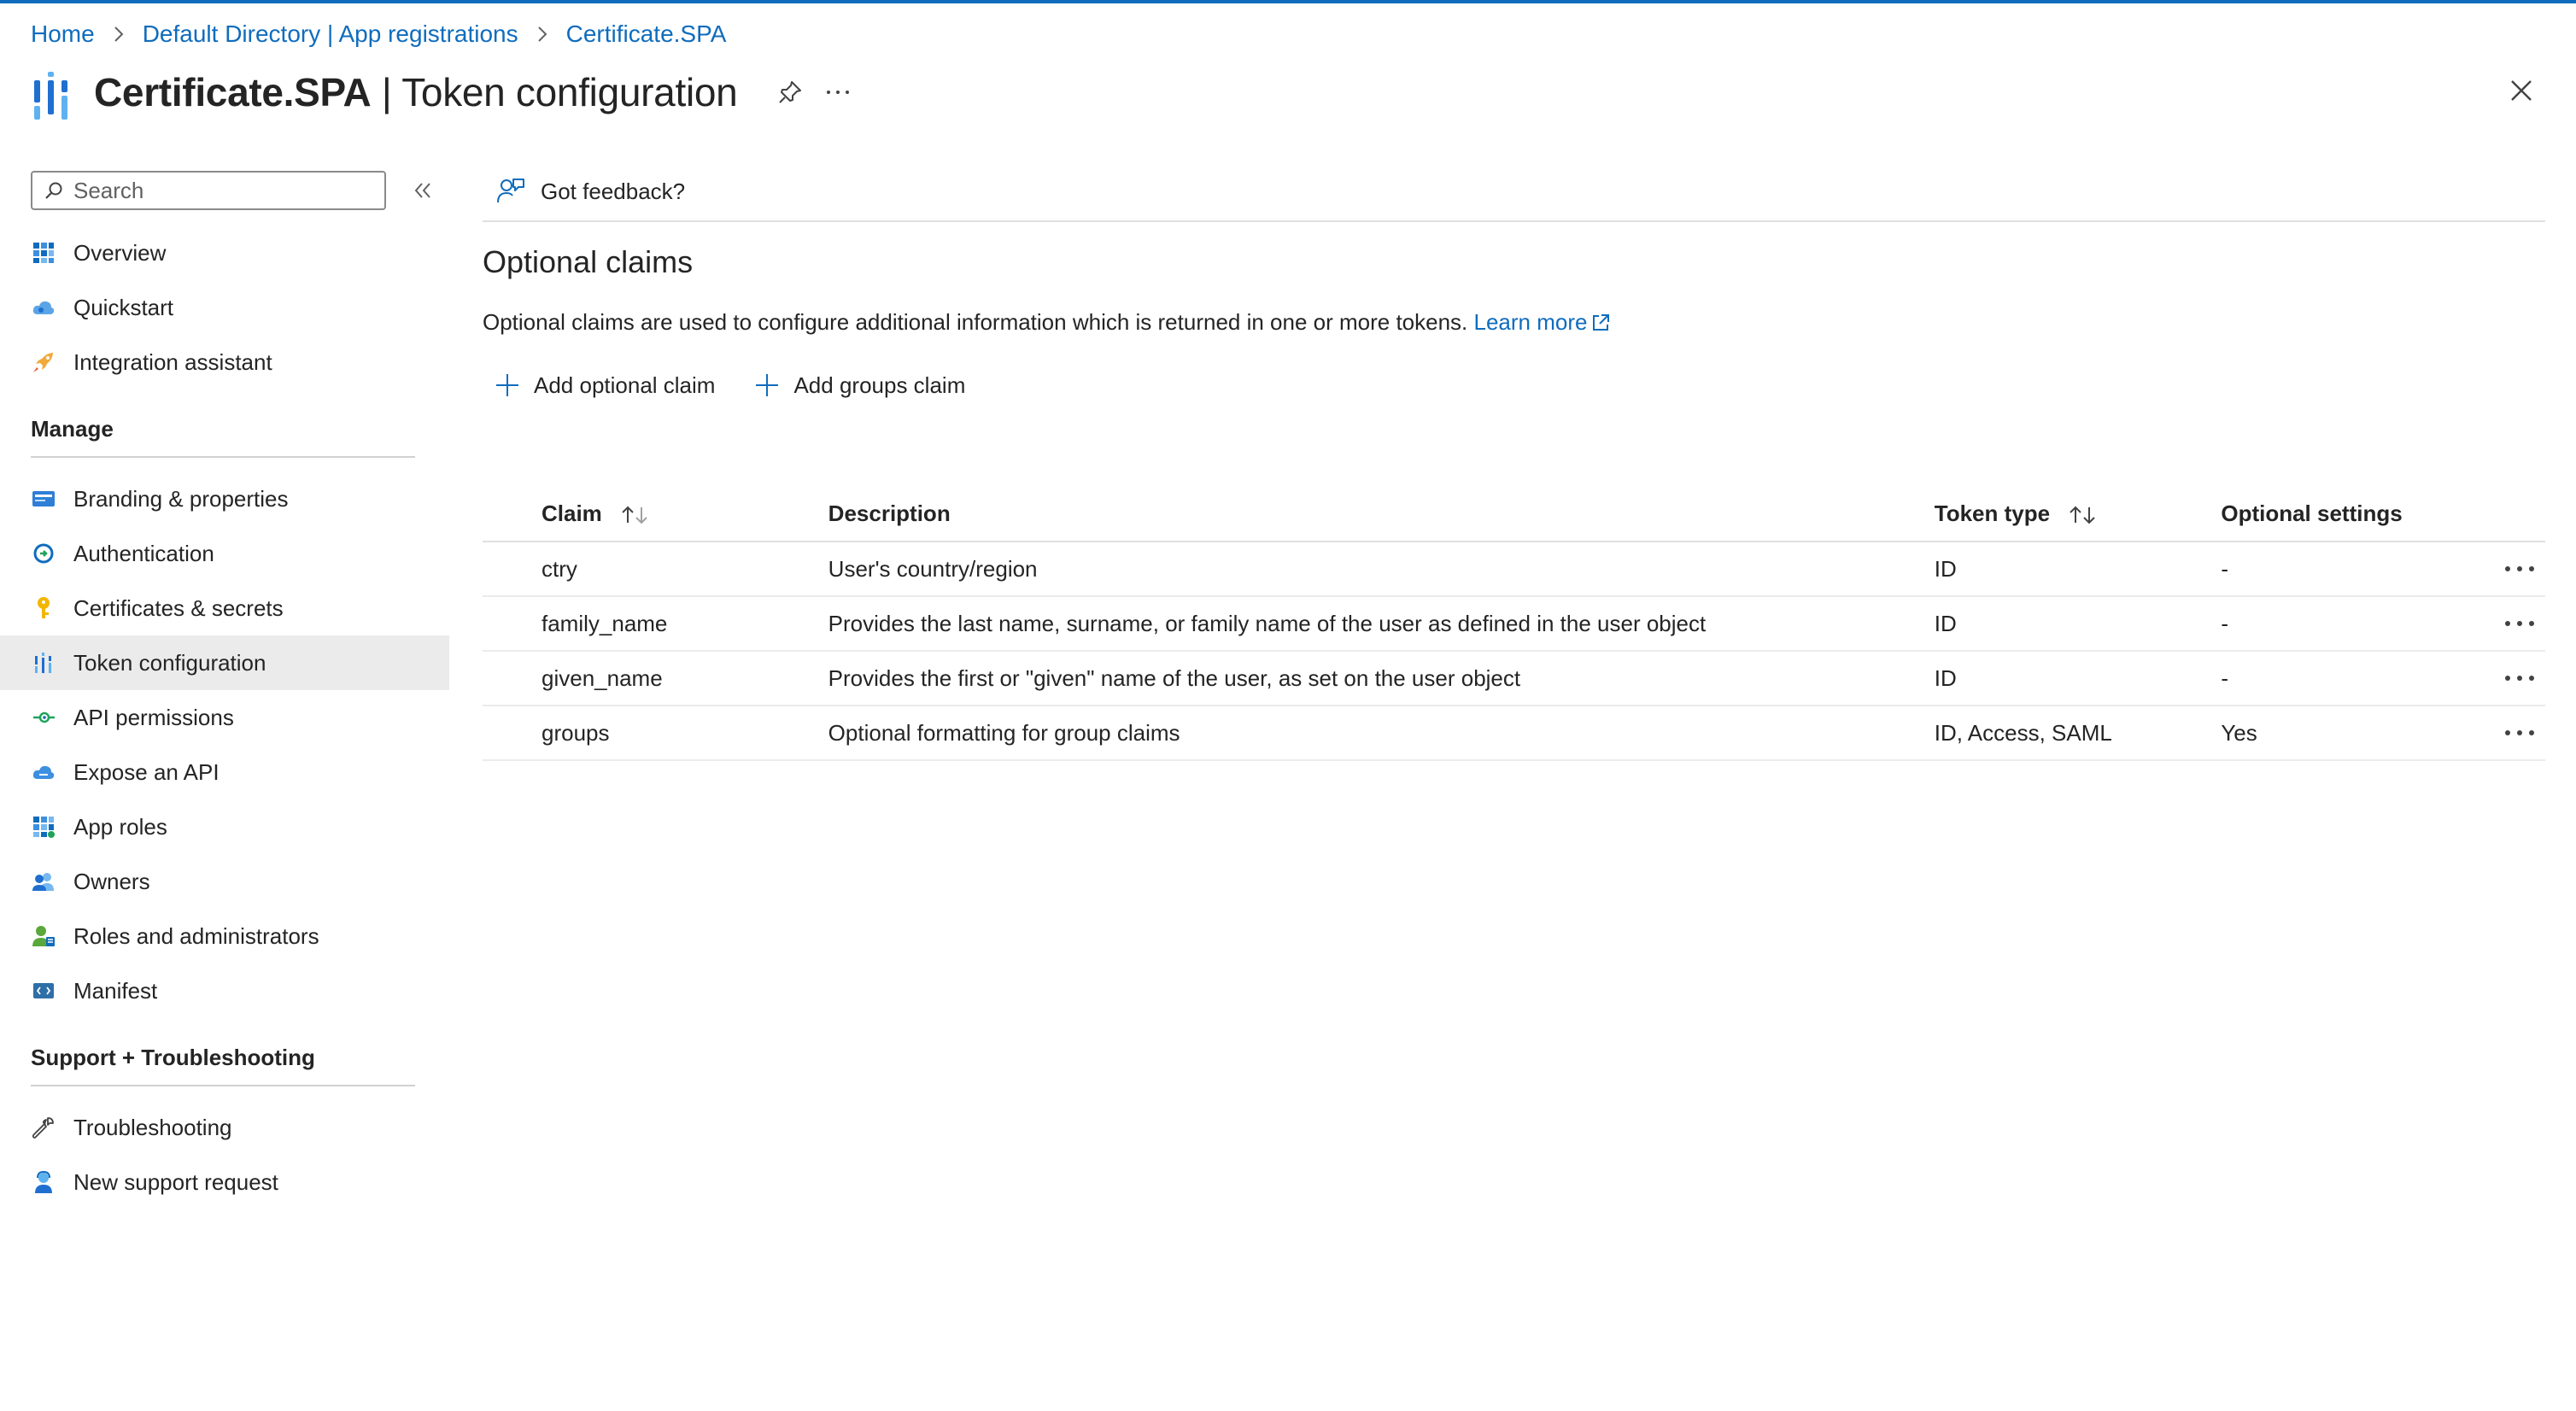 The image size is (2576, 1411). I want to click on sidebar-item-api-permissions: API permissions, so click(224, 717).